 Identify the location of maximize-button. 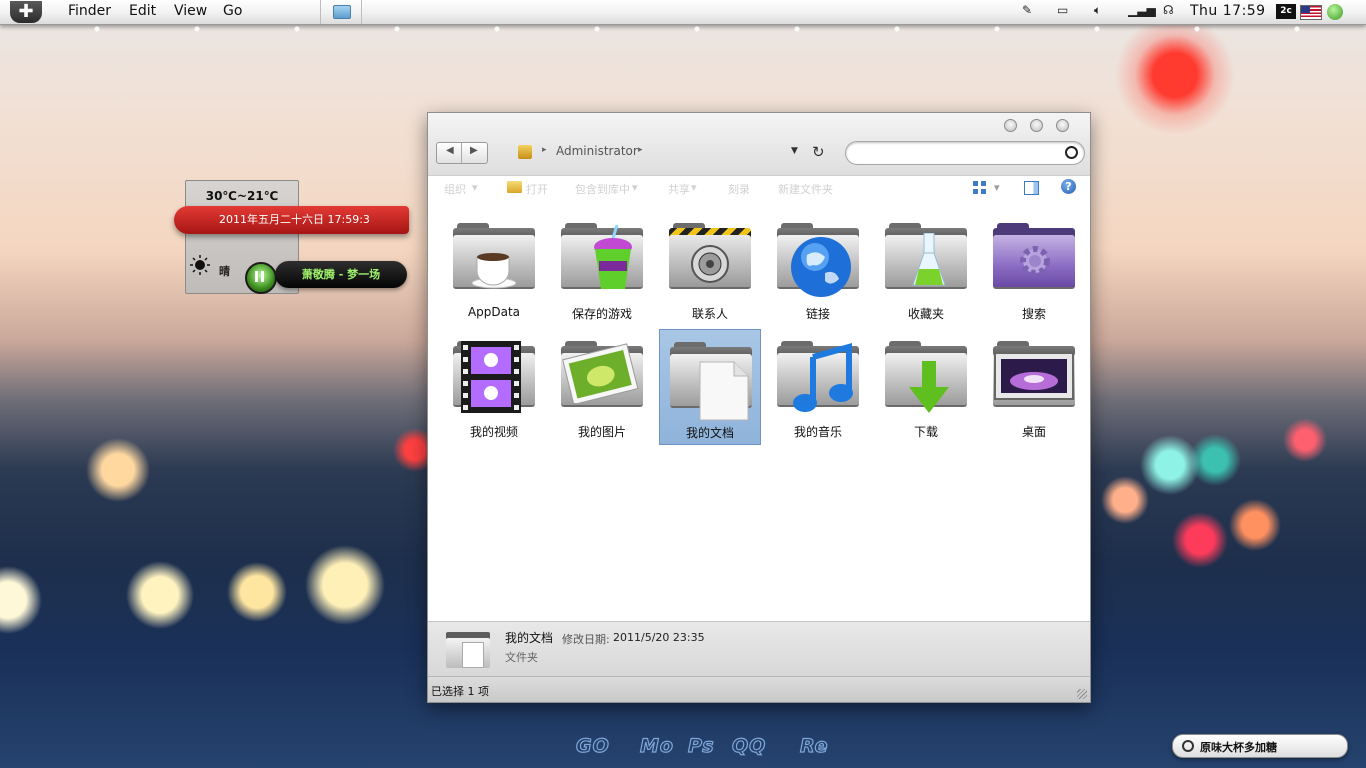
(1036, 125).